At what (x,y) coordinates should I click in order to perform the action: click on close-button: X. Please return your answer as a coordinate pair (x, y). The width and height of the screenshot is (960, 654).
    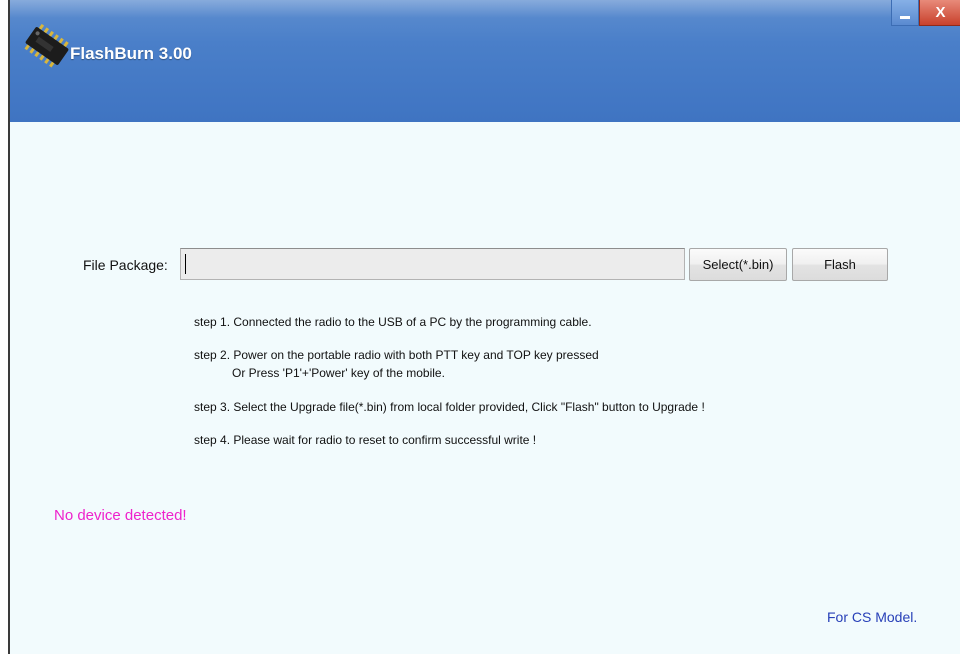
    Looking at the image, I should click on (939, 13).